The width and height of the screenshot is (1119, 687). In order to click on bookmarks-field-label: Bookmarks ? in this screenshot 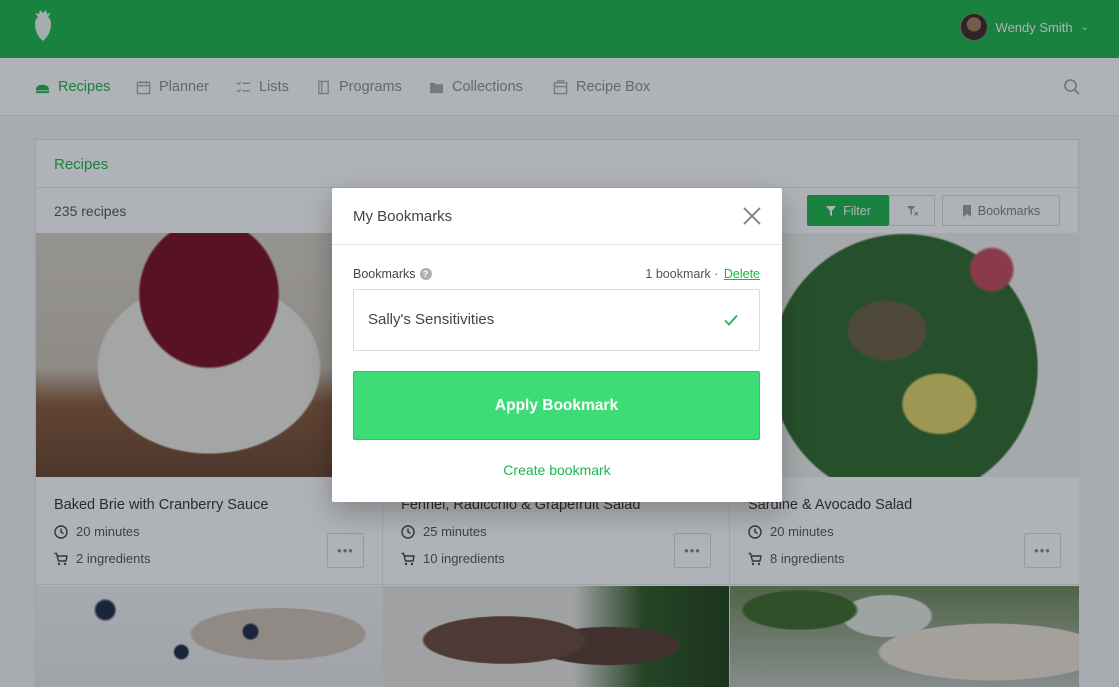, I will do `click(392, 274)`.